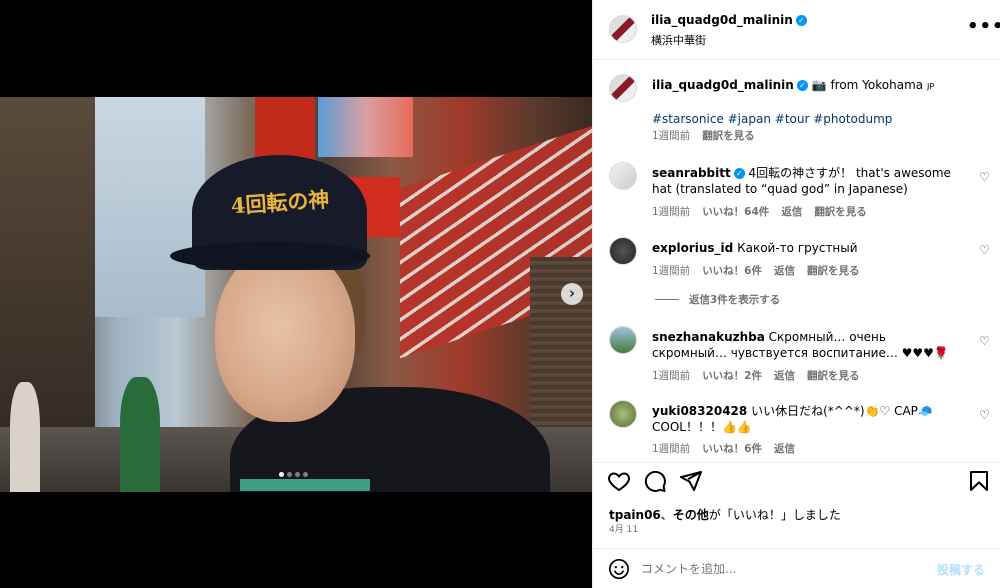 The width and height of the screenshot is (1000, 588). Describe the element at coordinates (722, 20) in the screenshot. I see `author-username-text: ilia_quadg0d_malinin` at that location.